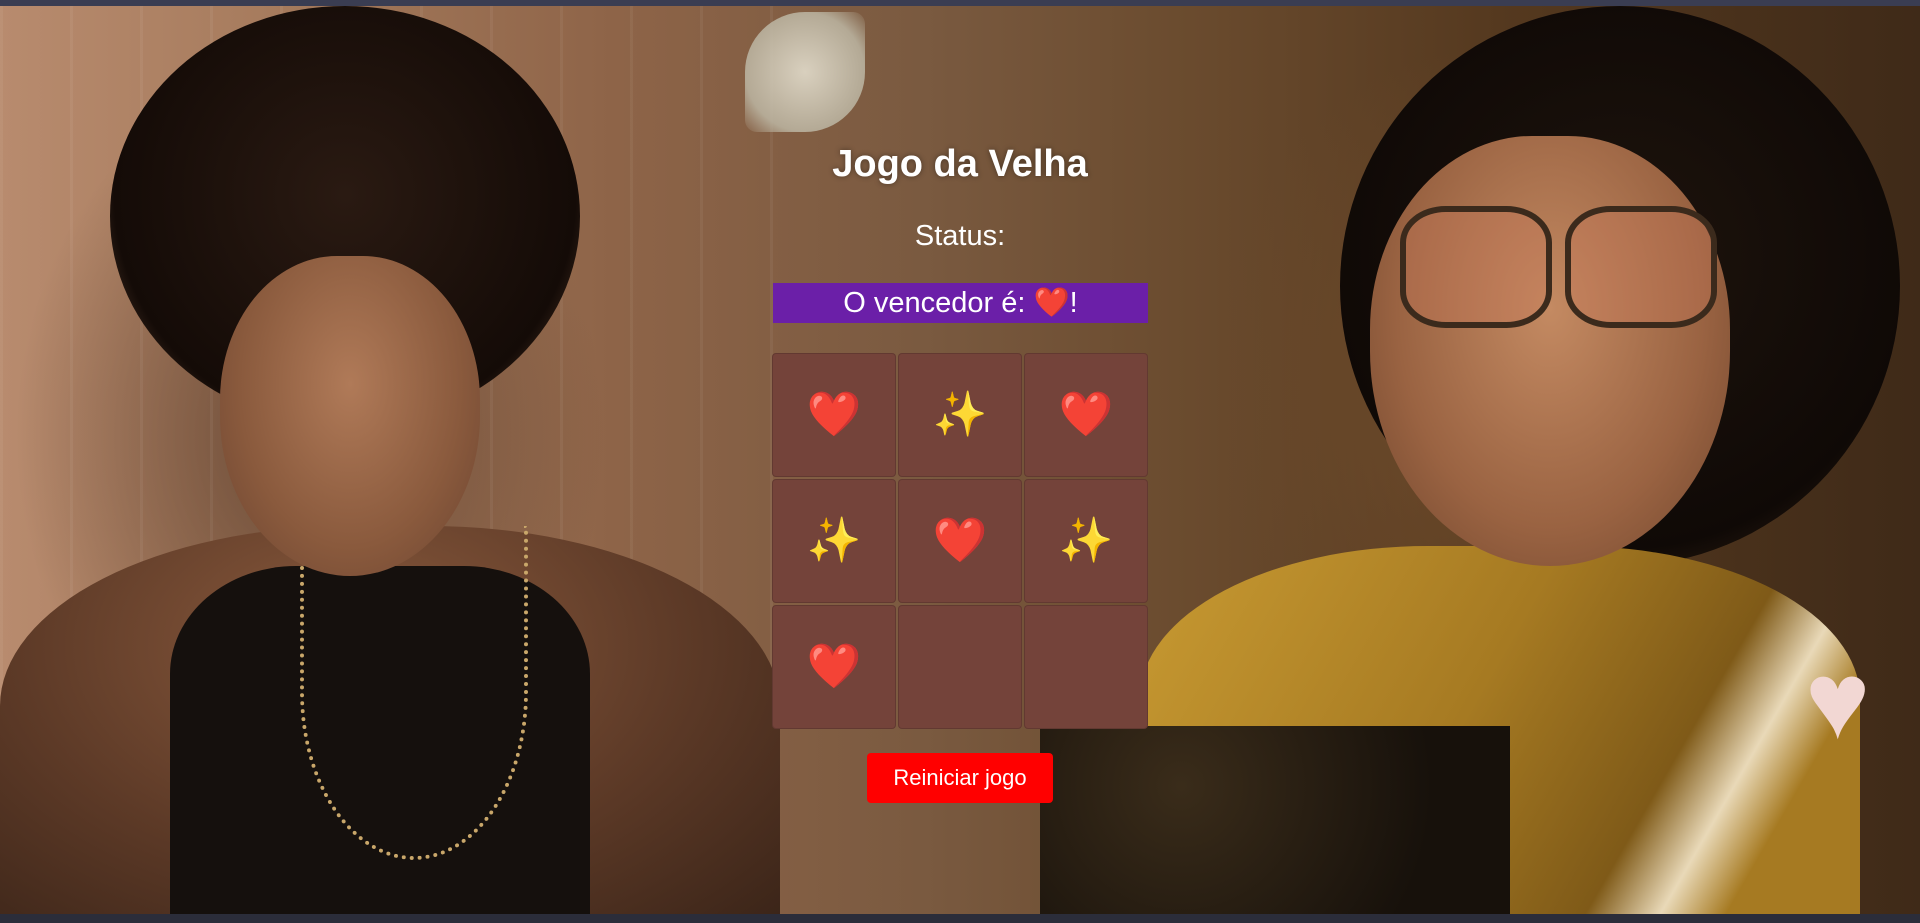  What do you see at coordinates (1550, 351) in the screenshot?
I see `right-figure-face` at bounding box center [1550, 351].